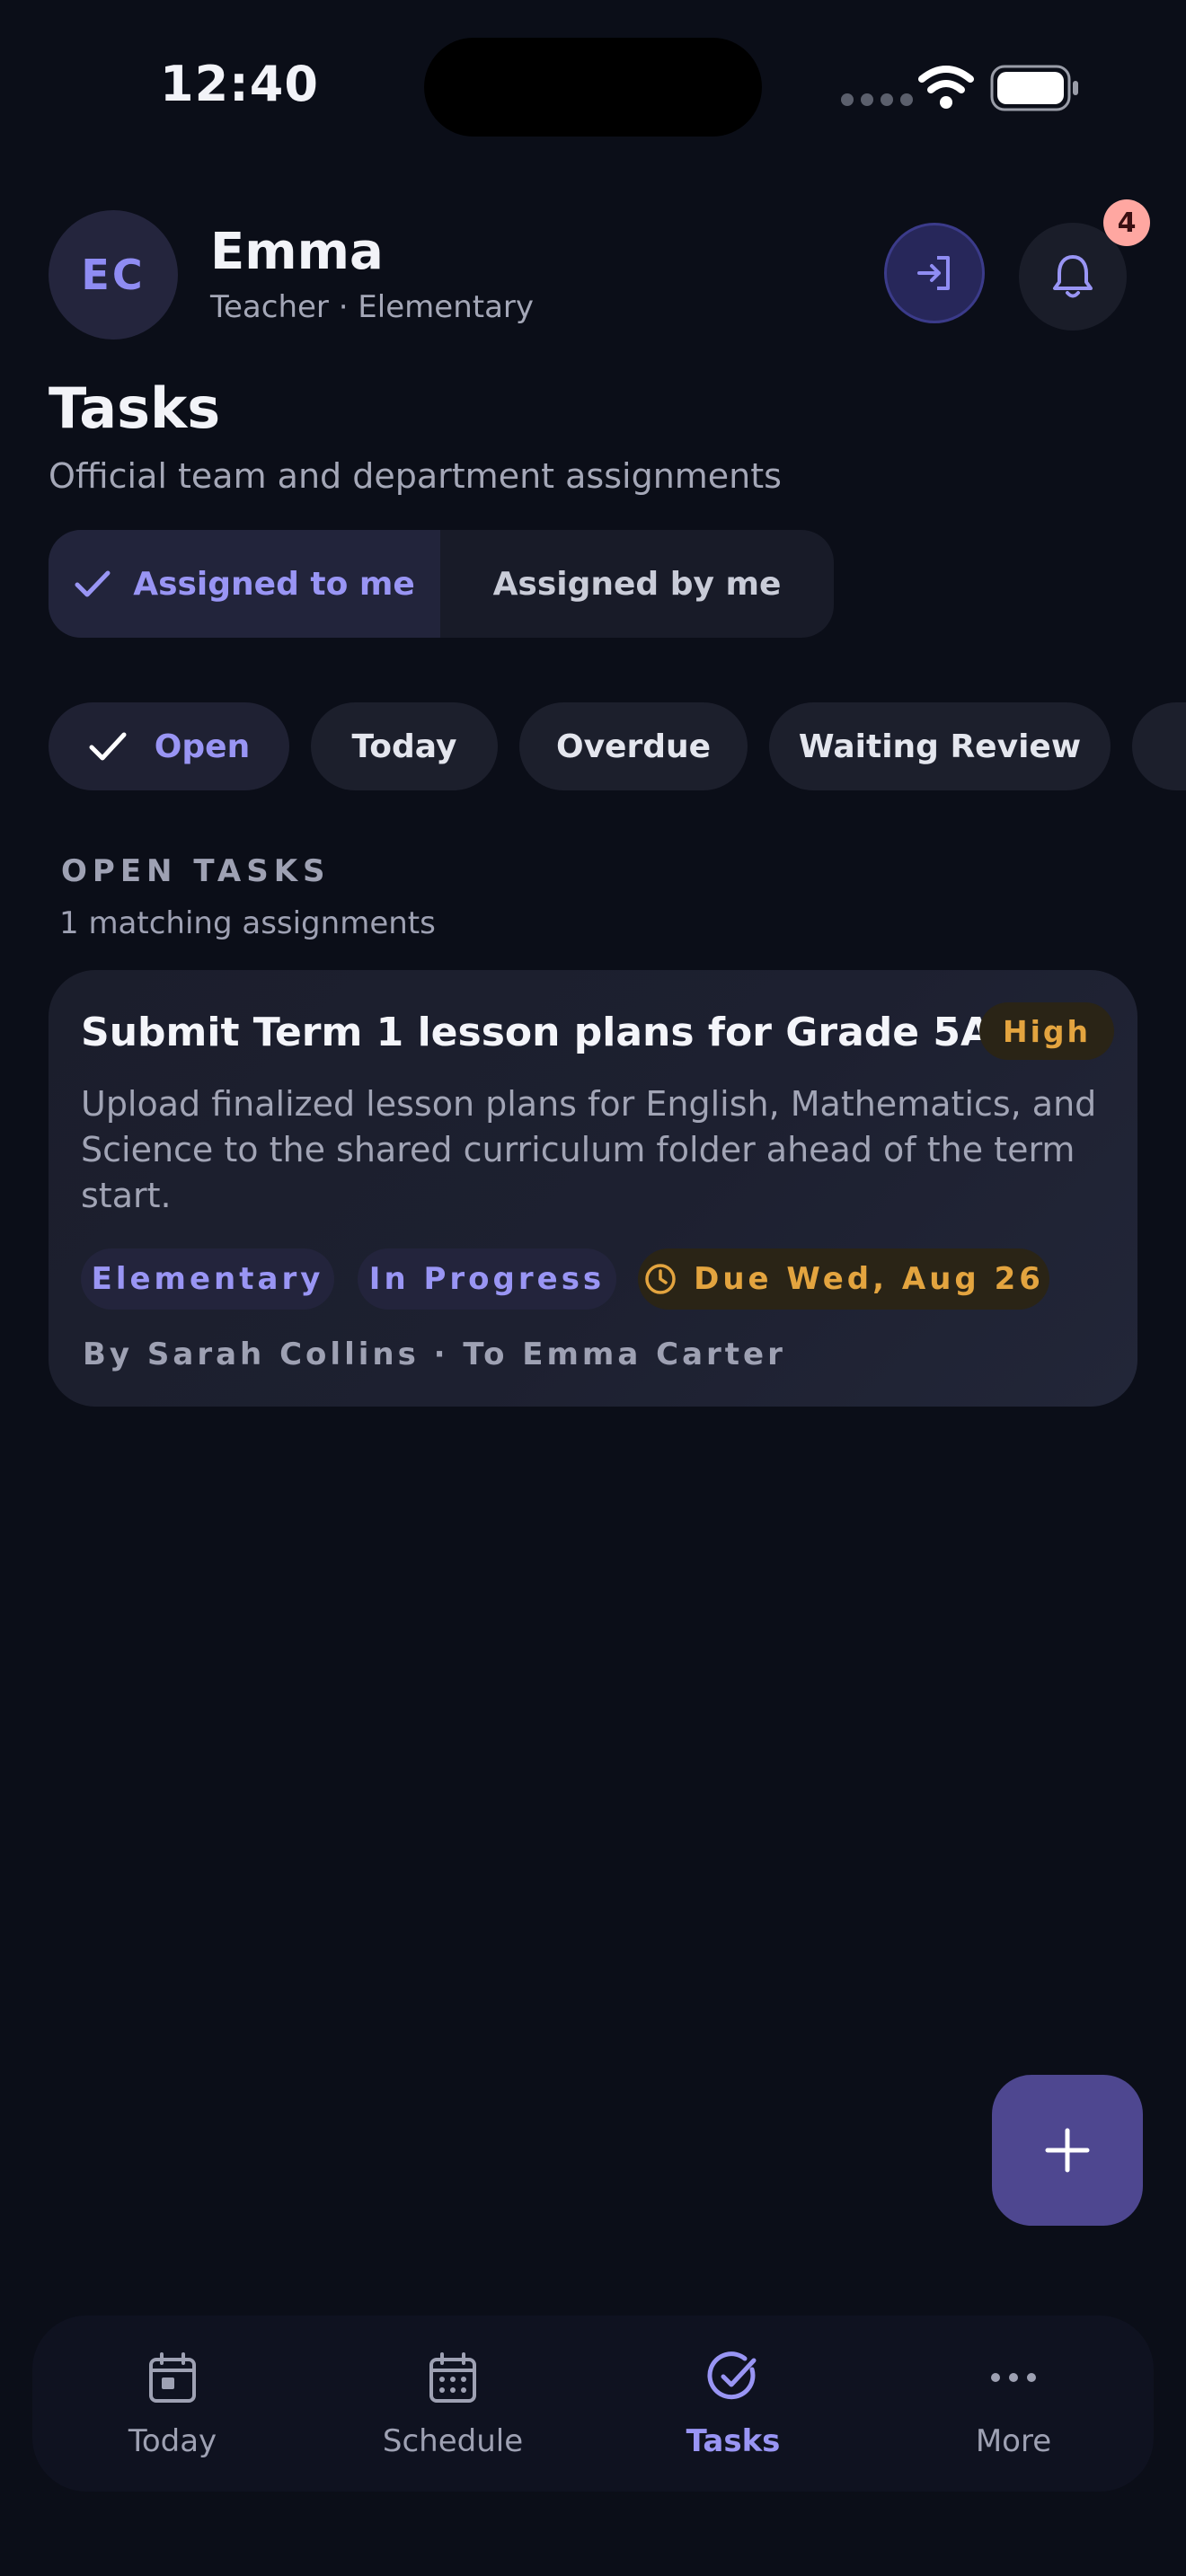 The height and width of the screenshot is (2576, 1186). I want to click on status-time: 12:40, so click(239, 84).